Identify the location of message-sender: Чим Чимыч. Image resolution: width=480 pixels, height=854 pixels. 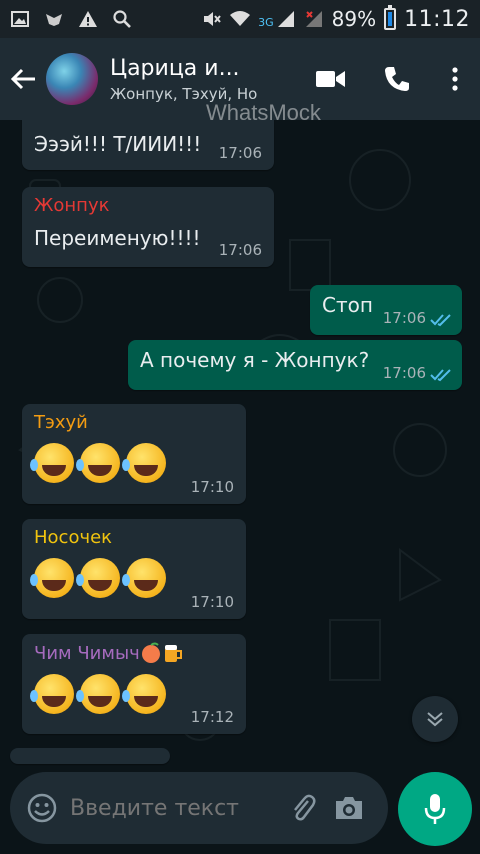
(87, 653).